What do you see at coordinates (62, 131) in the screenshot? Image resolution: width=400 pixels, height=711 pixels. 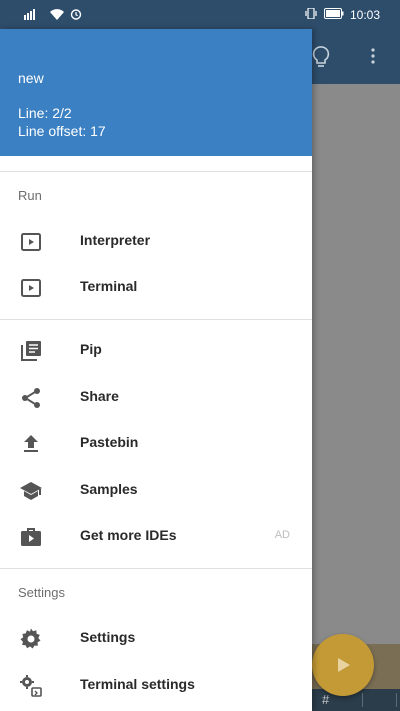 I see `cursor-line-offset: Line offset: 17` at bounding box center [62, 131].